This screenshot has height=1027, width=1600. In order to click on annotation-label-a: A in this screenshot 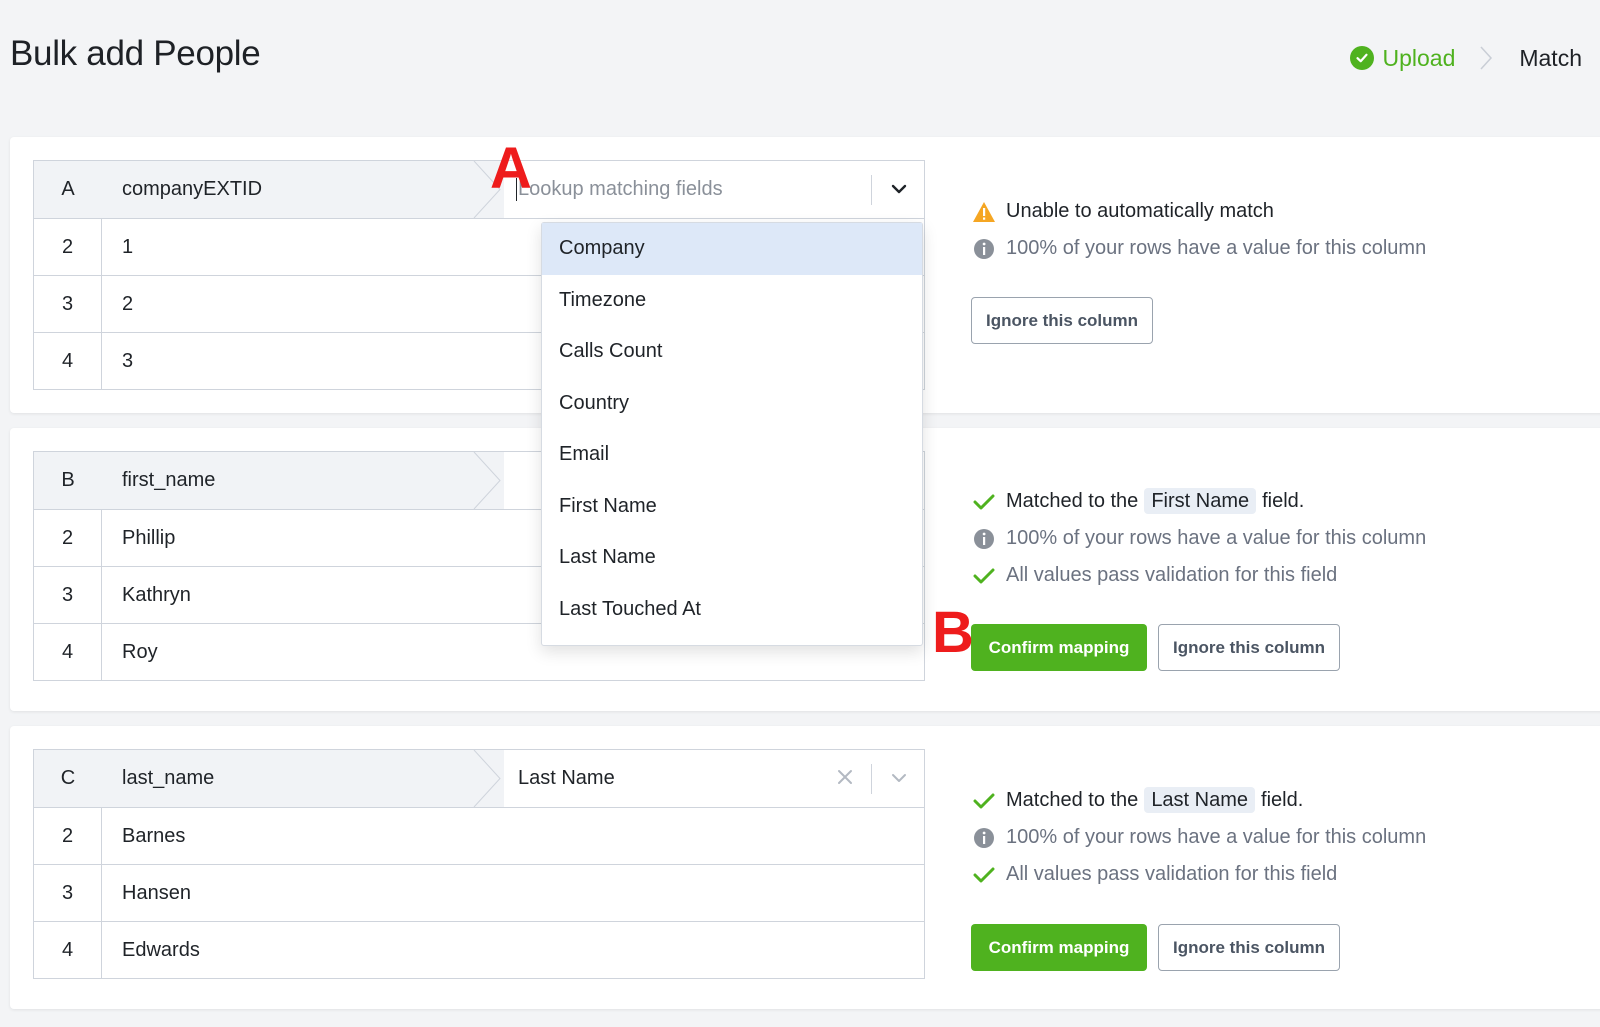, I will do `click(511, 168)`.